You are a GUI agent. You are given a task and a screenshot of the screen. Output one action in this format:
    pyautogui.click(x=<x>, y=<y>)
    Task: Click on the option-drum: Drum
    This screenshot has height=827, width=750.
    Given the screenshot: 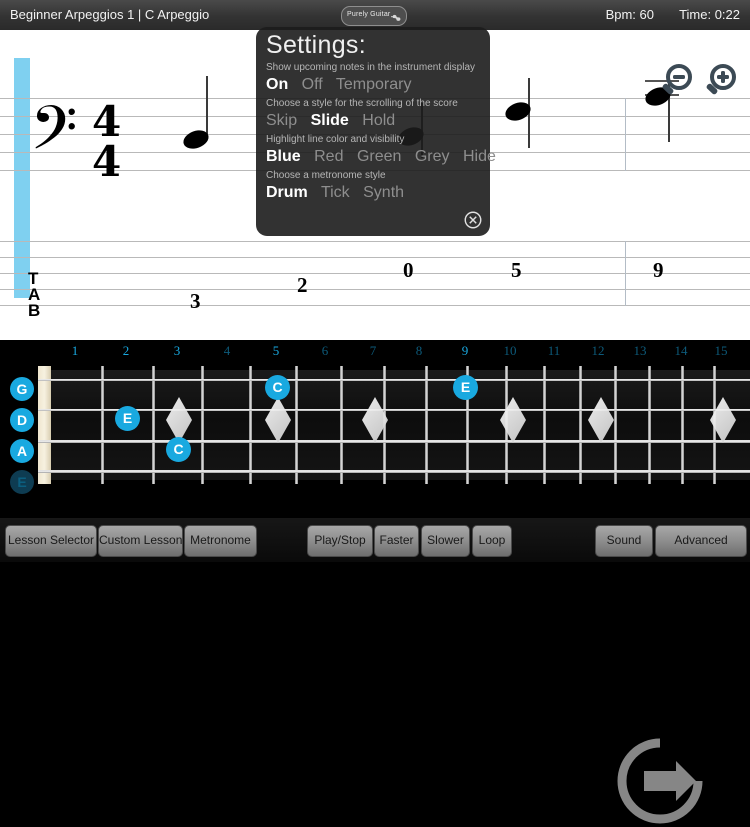 What is the action you would take?
    pyautogui.click(x=287, y=192)
    